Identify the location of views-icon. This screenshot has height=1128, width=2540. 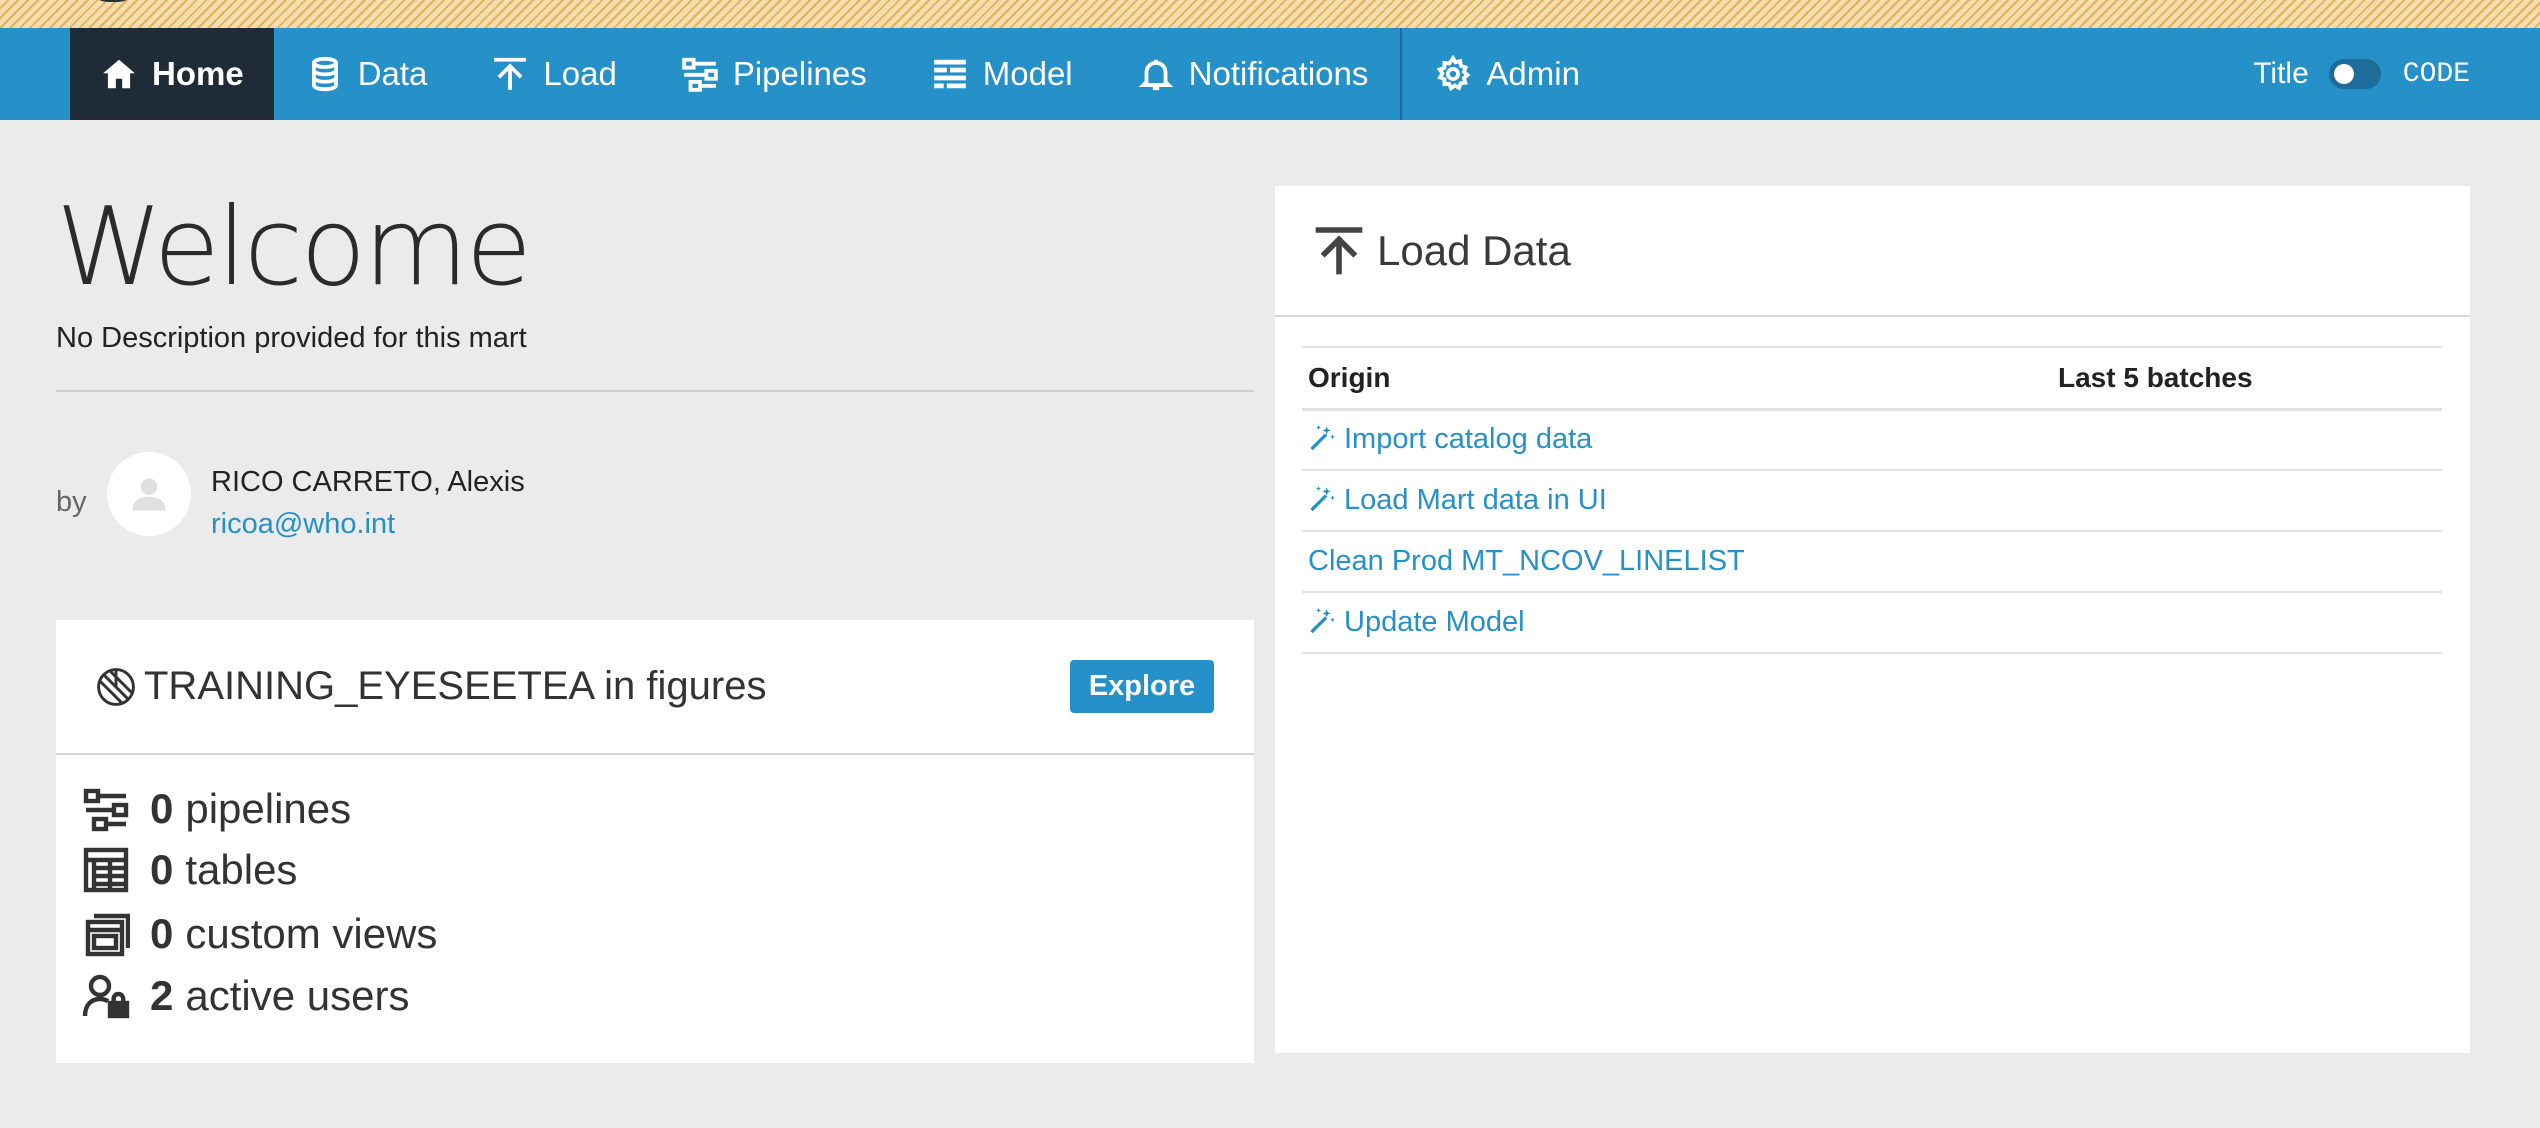
(107, 935).